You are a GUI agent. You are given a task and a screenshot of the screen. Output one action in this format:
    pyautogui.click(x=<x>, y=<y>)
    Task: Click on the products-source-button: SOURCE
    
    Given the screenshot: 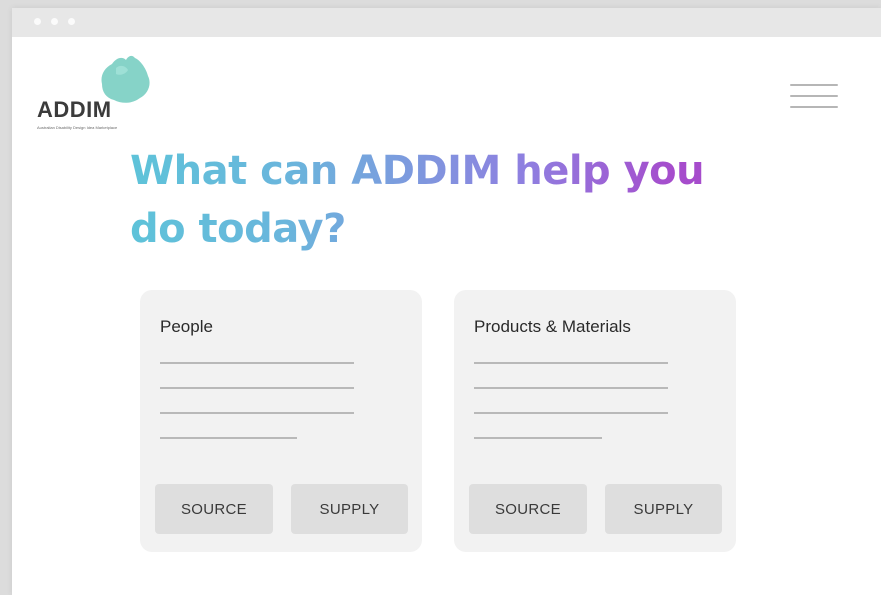 What is the action you would take?
    pyautogui.click(x=528, y=509)
    